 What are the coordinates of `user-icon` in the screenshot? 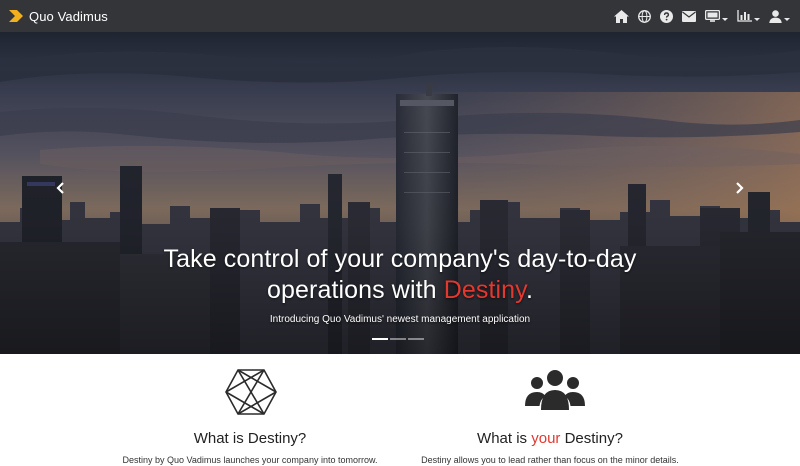 It's located at (775, 16).